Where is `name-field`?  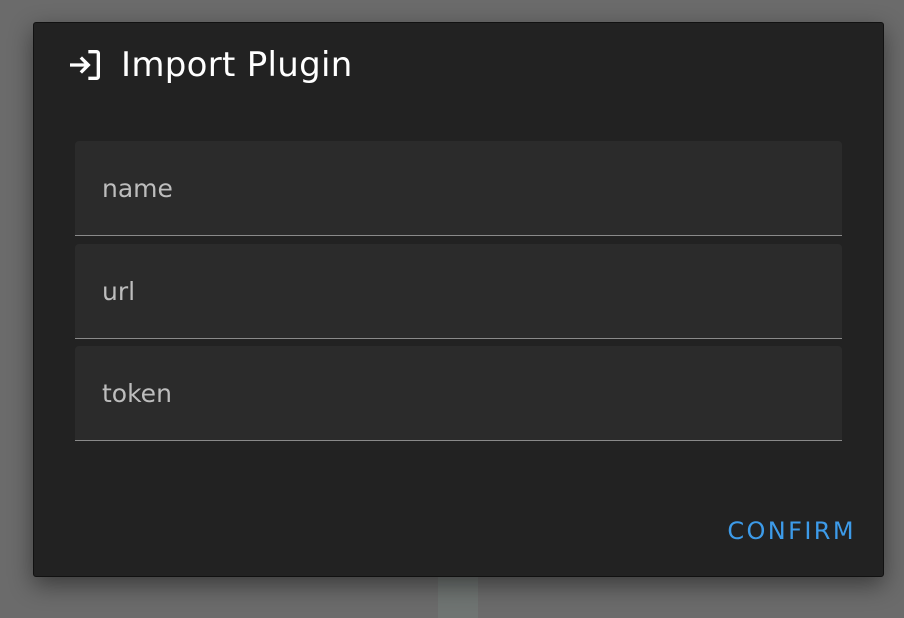
name-field is located at coordinates (458, 188).